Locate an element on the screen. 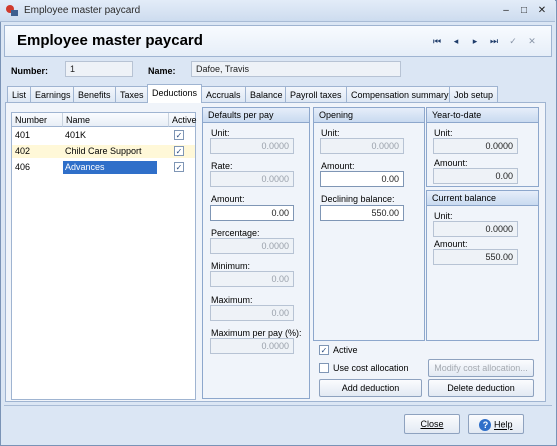  help-icon: ? is located at coordinates (485, 424).